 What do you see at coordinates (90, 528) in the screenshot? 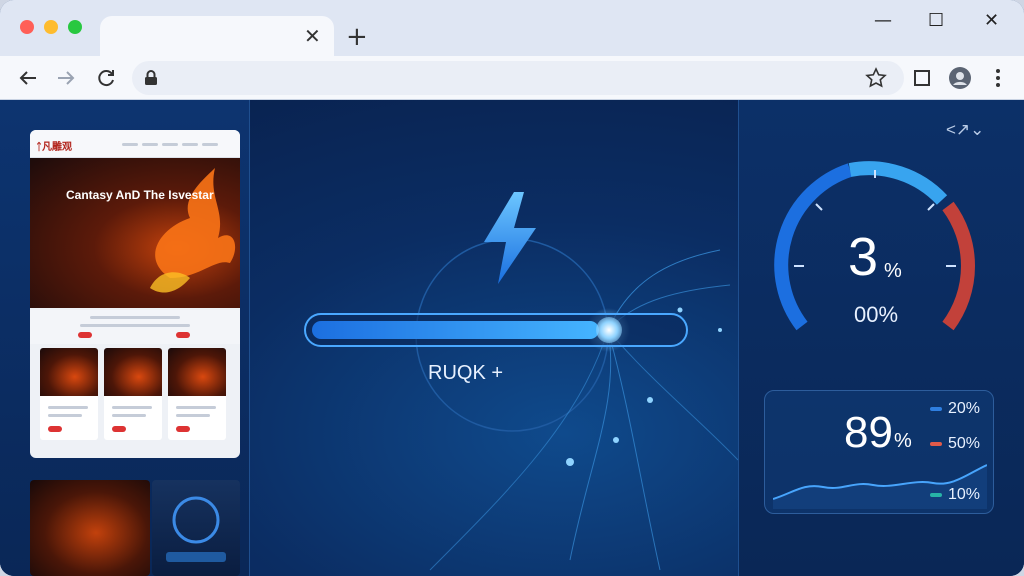
I see `page-thumbnail-phoenix` at bounding box center [90, 528].